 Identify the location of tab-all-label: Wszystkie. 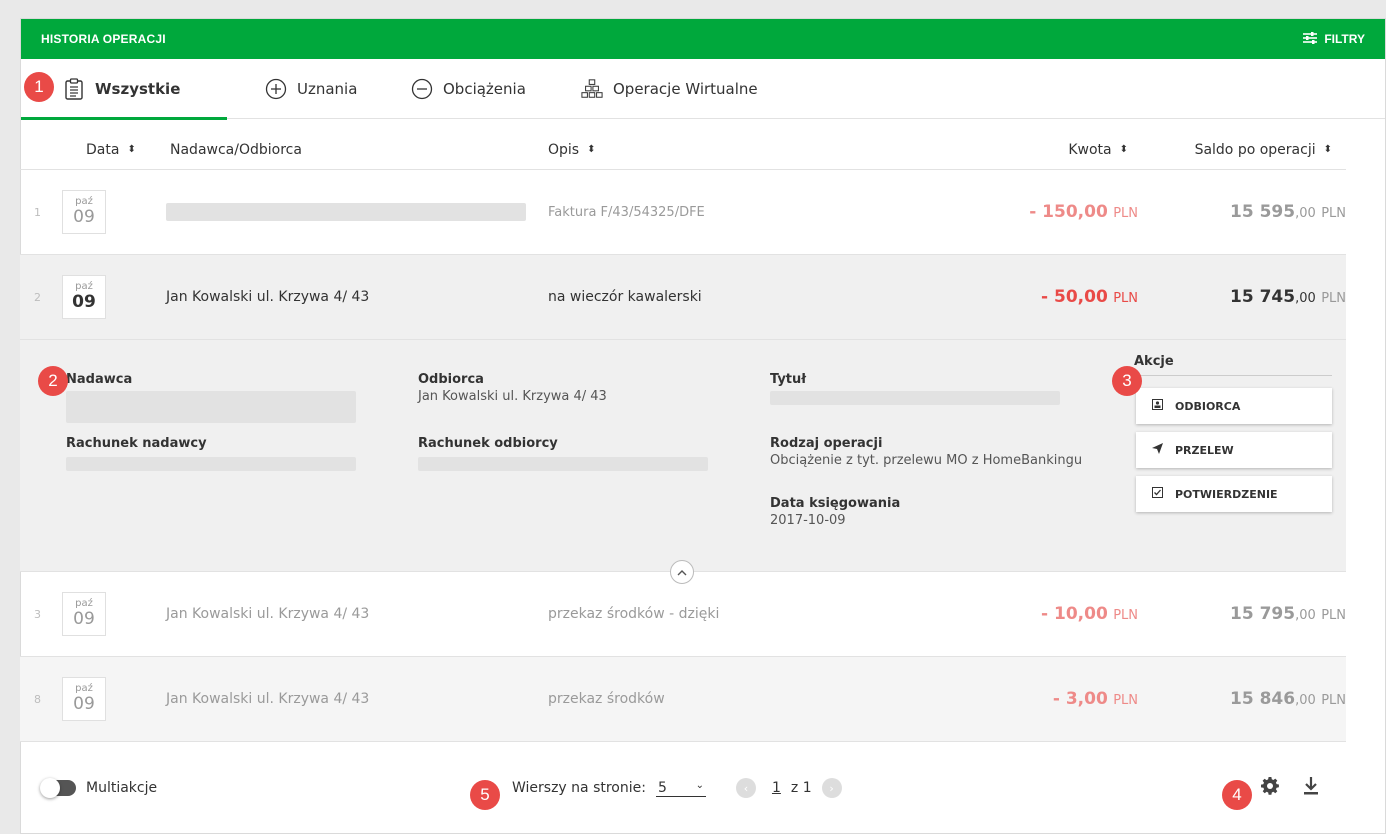
(138, 88).